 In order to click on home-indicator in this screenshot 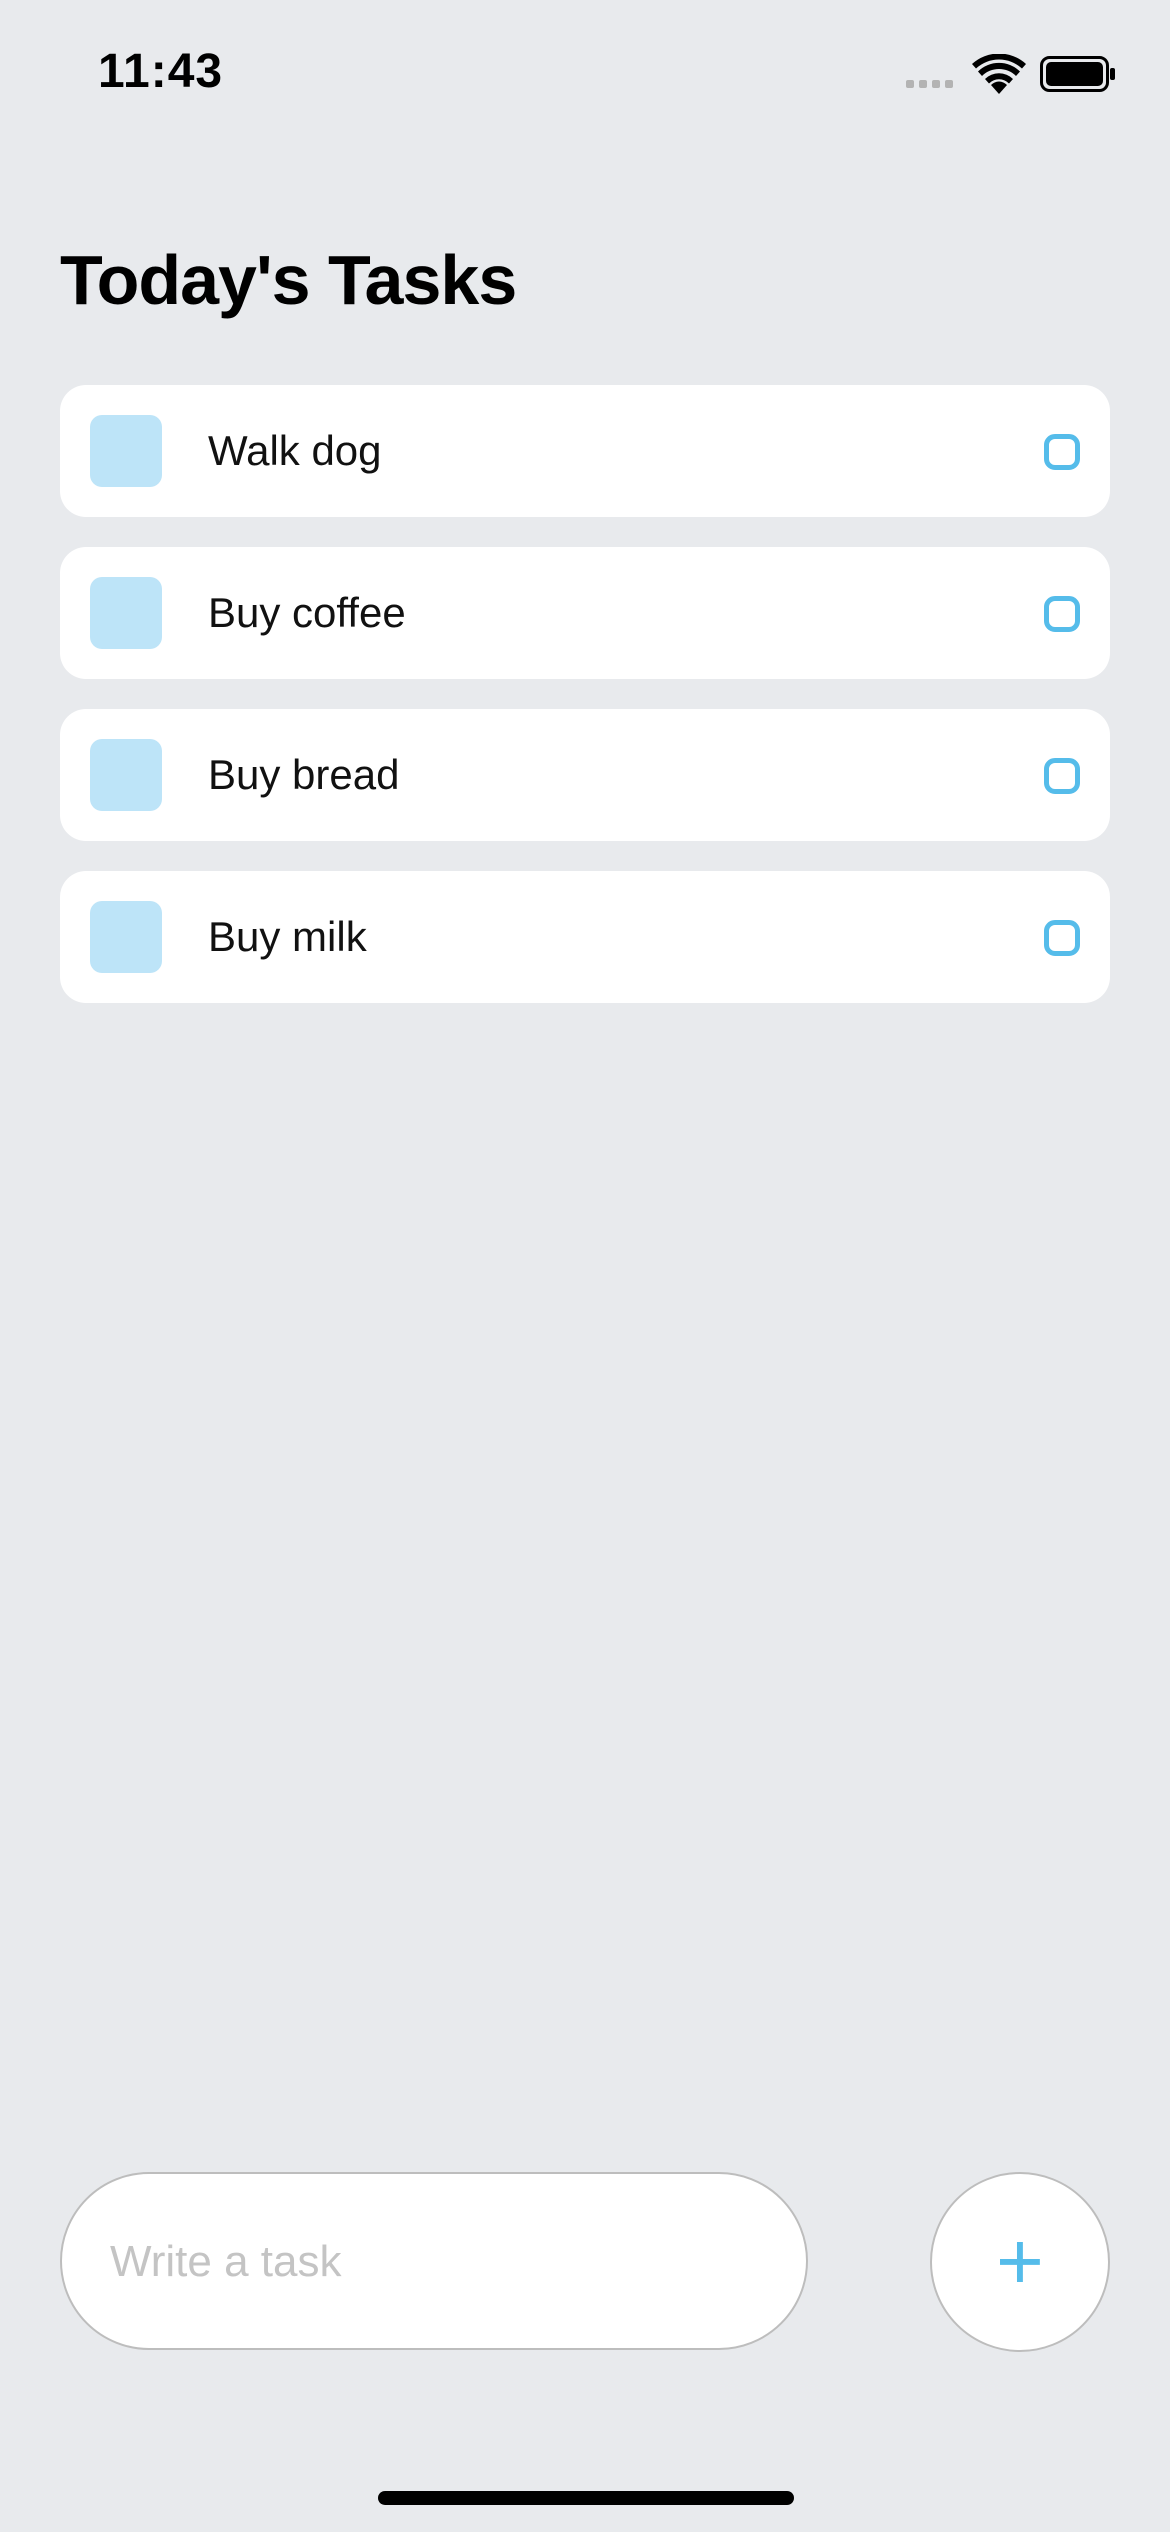, I will do `click(586, 2498)`.